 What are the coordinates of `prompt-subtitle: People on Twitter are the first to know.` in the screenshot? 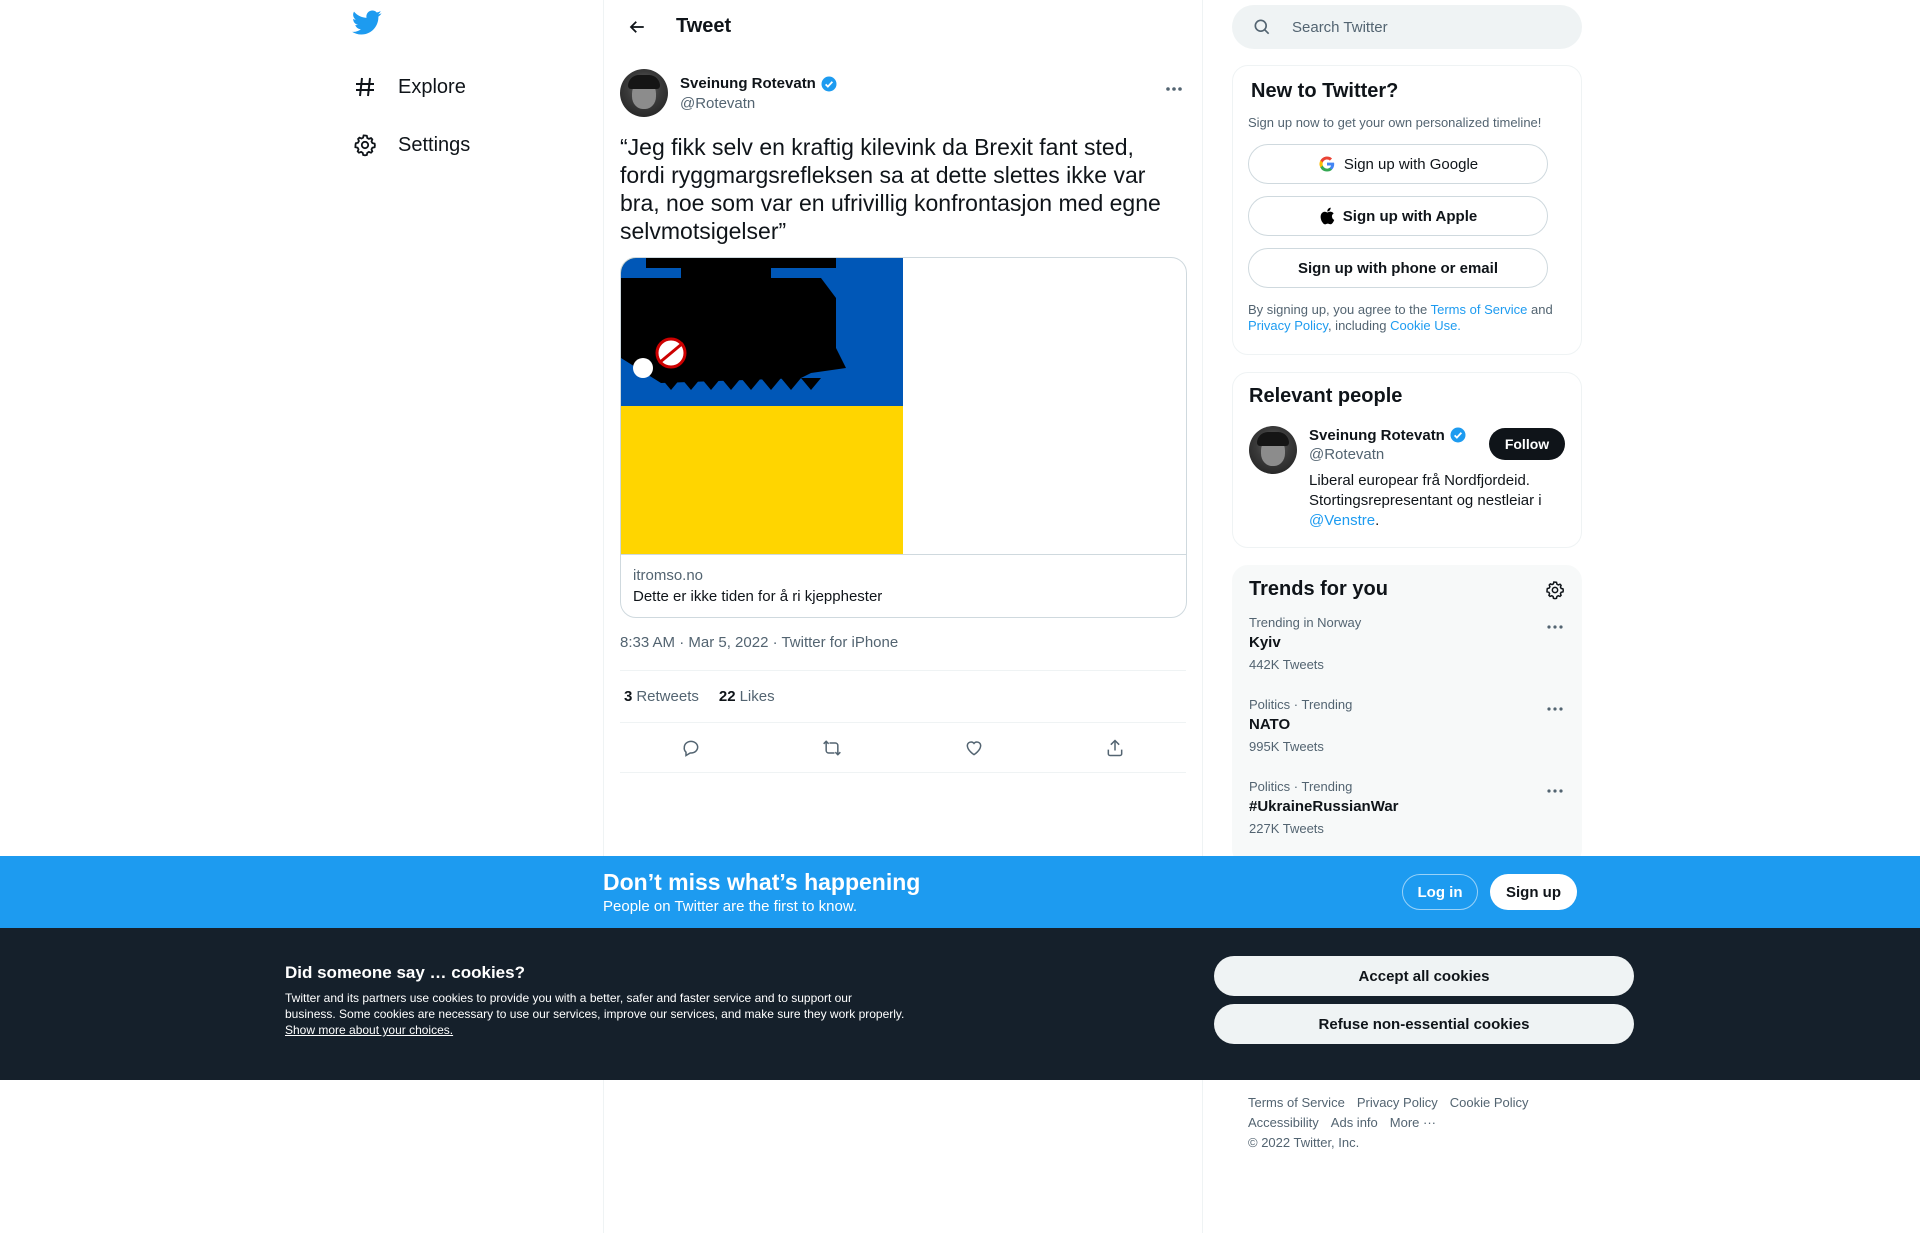 It's located at (730, 906).